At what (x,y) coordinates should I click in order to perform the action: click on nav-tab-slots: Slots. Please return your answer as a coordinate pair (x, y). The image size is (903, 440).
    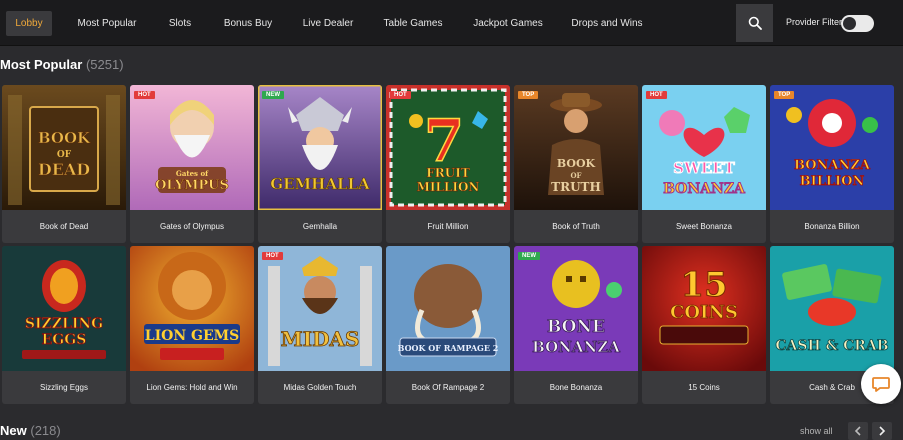
    Looking at the image, I should click on (180, 23).